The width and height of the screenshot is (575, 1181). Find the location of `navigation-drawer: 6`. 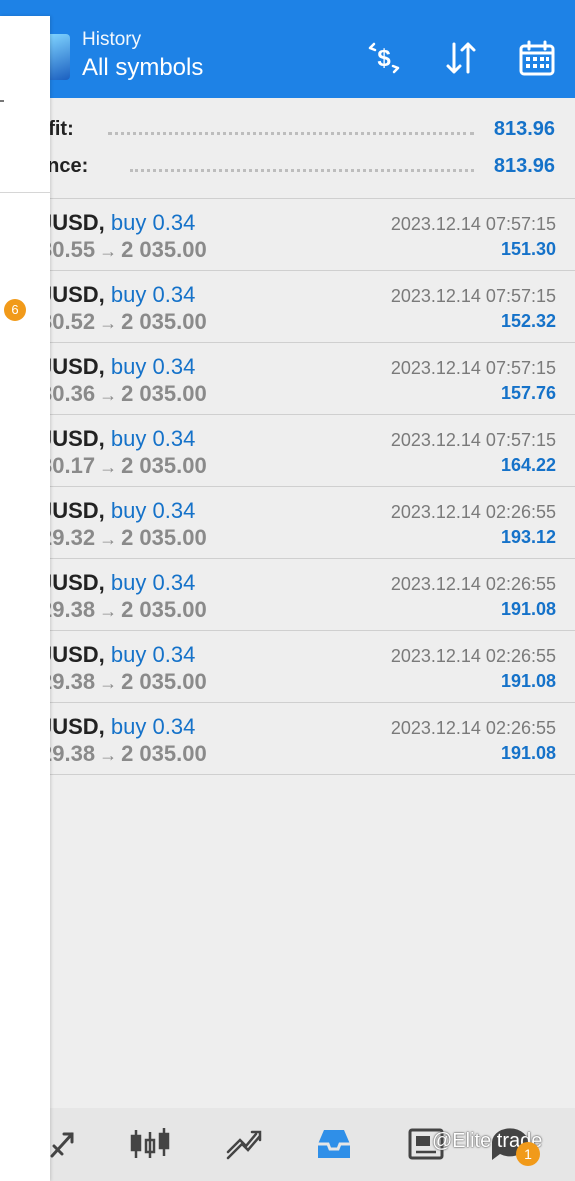

navigation-drawer: 6 is located at coordinates (25, 598).